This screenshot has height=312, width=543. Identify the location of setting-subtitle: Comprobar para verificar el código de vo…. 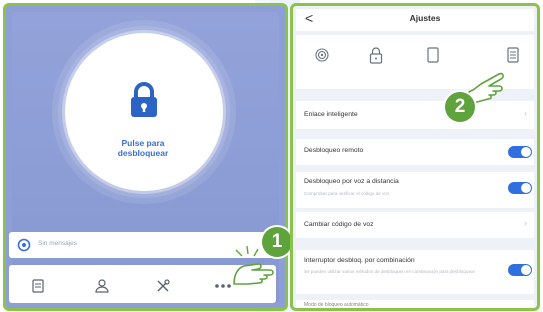
(347, 193).